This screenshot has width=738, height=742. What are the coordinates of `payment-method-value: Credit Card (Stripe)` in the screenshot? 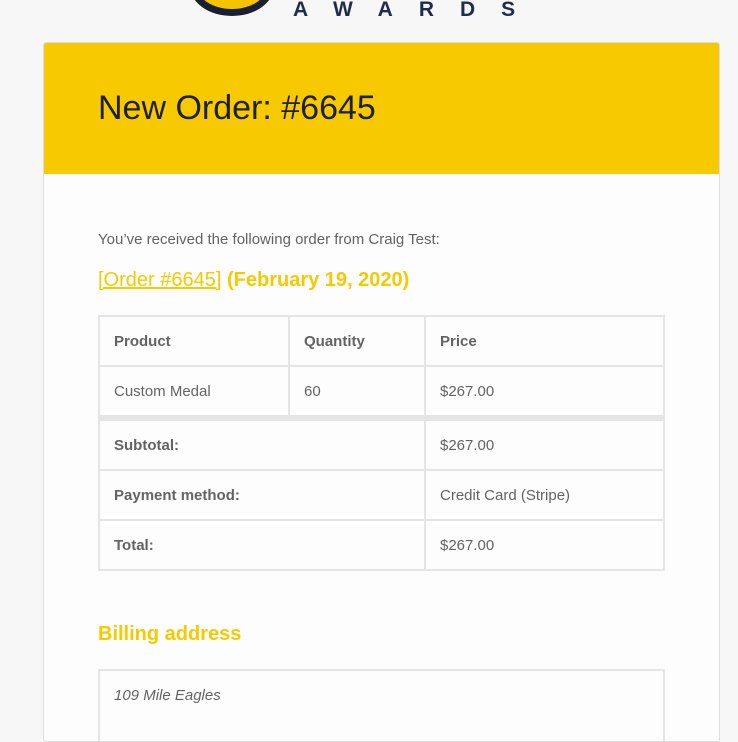 It's located at (544, 495).